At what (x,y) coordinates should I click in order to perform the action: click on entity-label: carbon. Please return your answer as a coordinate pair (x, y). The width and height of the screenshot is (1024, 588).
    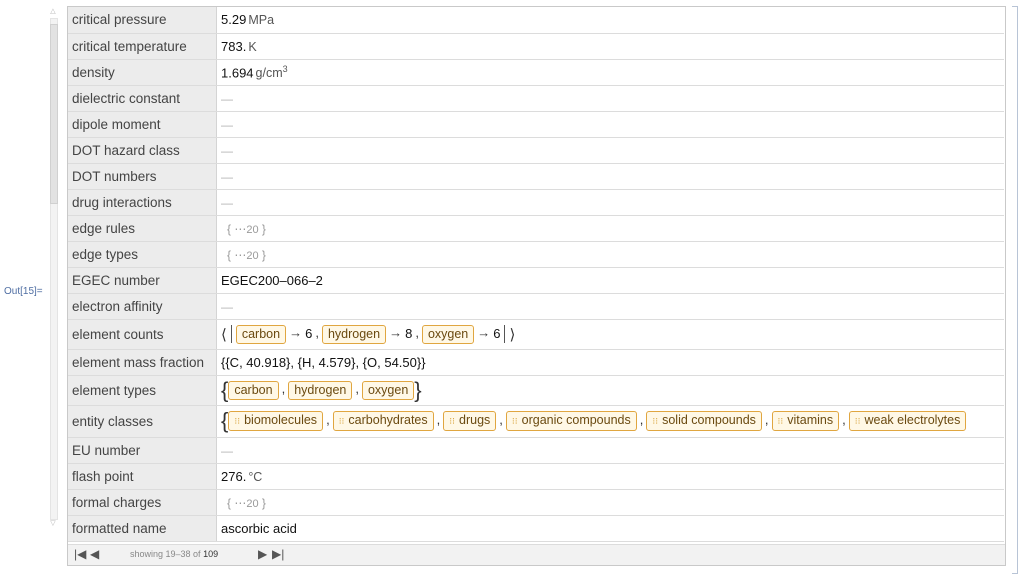
    Looking at the image, I should click on (253, 389).